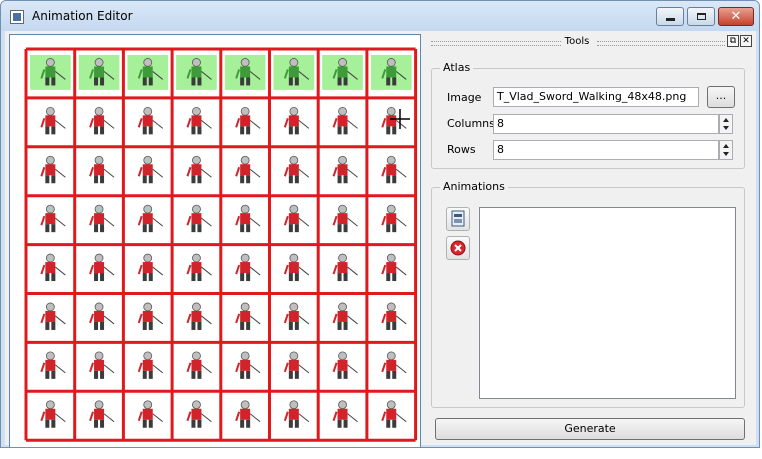 This screenshot has height=459, width=762. I want to click on columns-spin-buttons, so click(726, 124).